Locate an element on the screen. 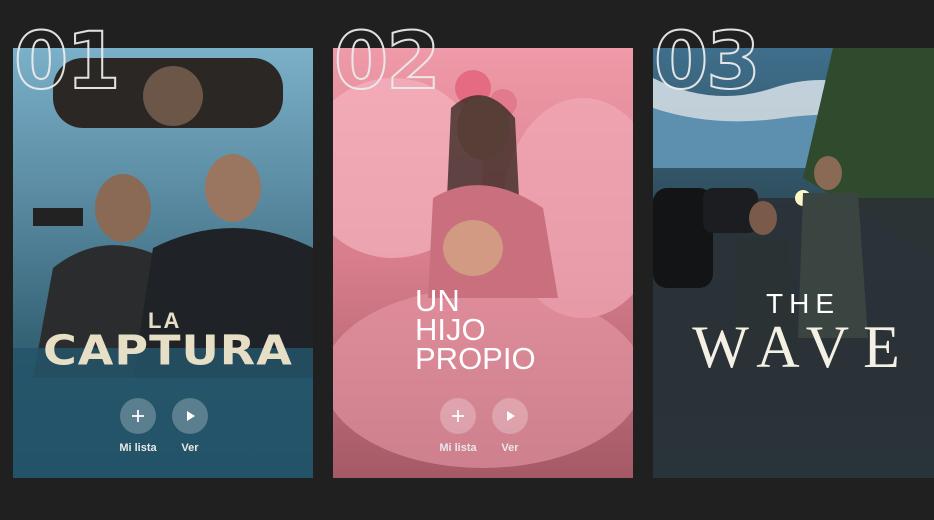  rank-number-3: 03 is located at coordinates (707, 62).